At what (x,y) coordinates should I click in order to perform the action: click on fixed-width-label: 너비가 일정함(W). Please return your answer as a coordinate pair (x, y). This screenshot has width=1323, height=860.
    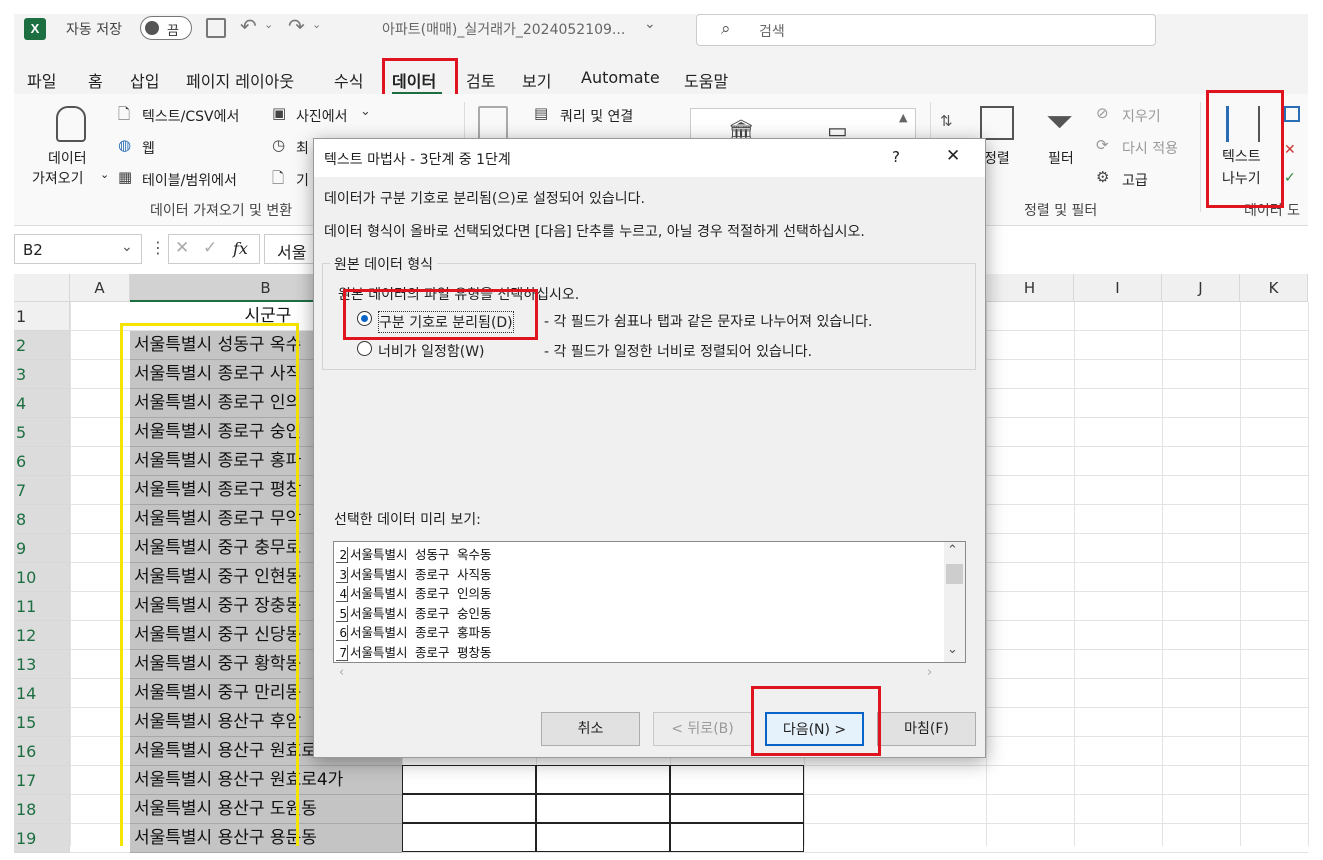
    Looking at the image, I should click on (431, 351).